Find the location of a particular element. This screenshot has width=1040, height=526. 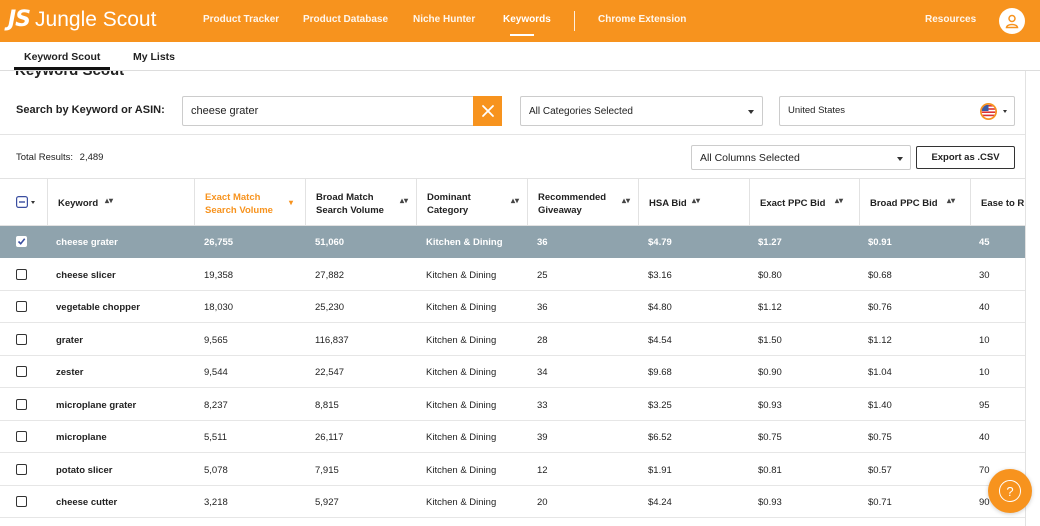

col-exact-label: Exact Match Search Volume is located at coordinates (239, 204).